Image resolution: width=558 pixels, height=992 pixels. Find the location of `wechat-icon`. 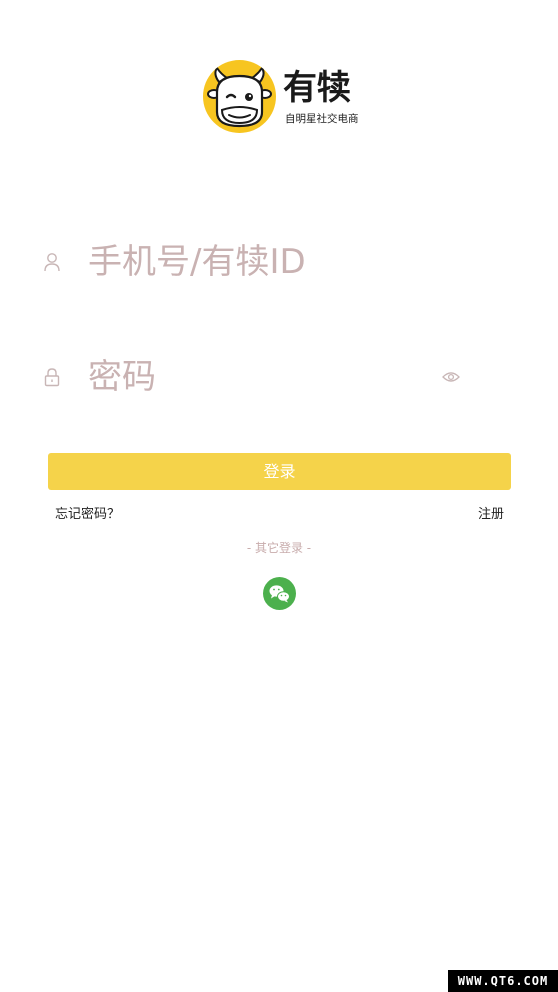

wechat-icon is located at coordinates (279, 594).